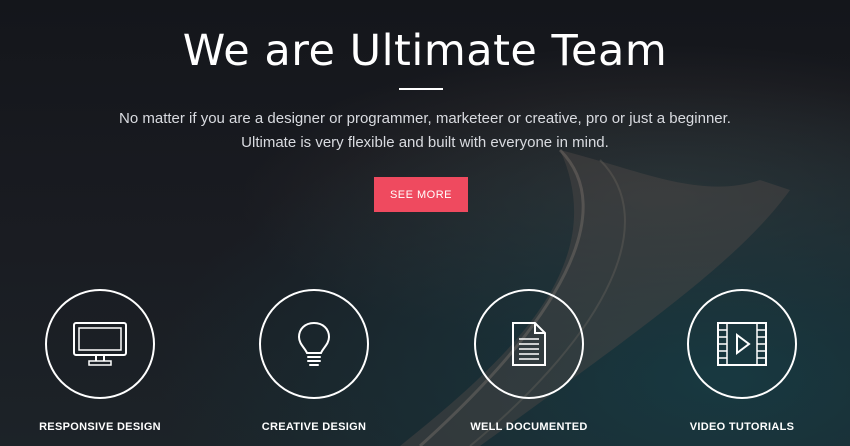 The height and width of the screenshot is (446, 850). Describe the element at coordinates (425, 51) in the screenshot. I see `hero-title: We are Ultimate Team` at that location.